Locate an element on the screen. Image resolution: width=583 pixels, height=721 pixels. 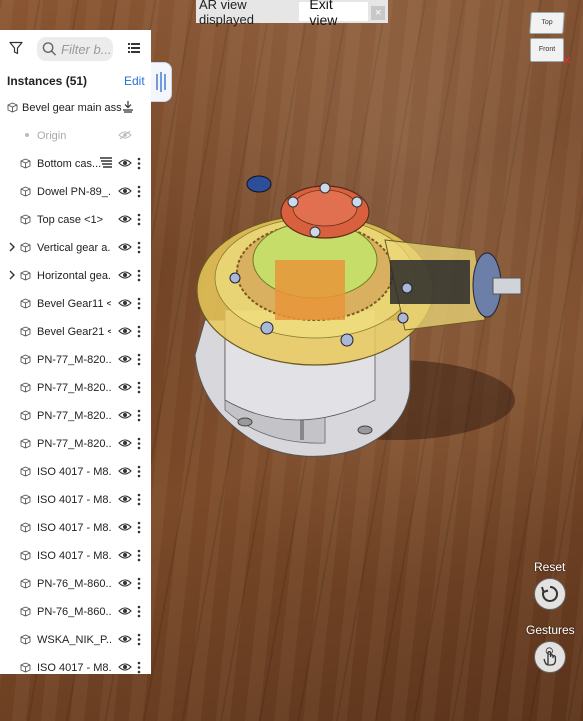
download-icon is located at coordinates (128, 106).